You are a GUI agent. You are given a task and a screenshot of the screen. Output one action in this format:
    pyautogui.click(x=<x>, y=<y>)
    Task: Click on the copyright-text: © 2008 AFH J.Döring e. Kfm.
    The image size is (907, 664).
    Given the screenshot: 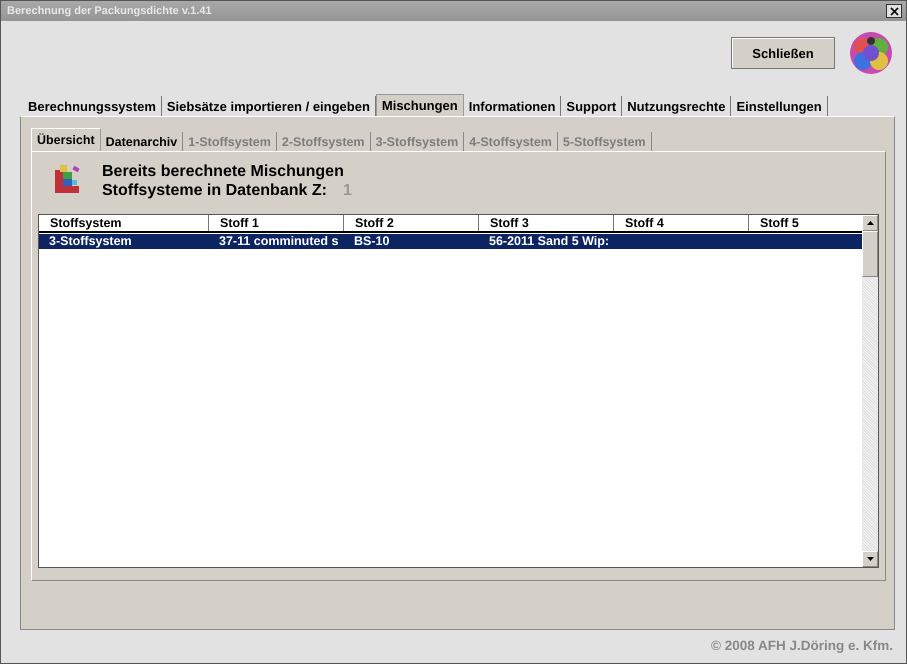 What is the action you would take?
    pyautogui.click(x=802, y=645)
    